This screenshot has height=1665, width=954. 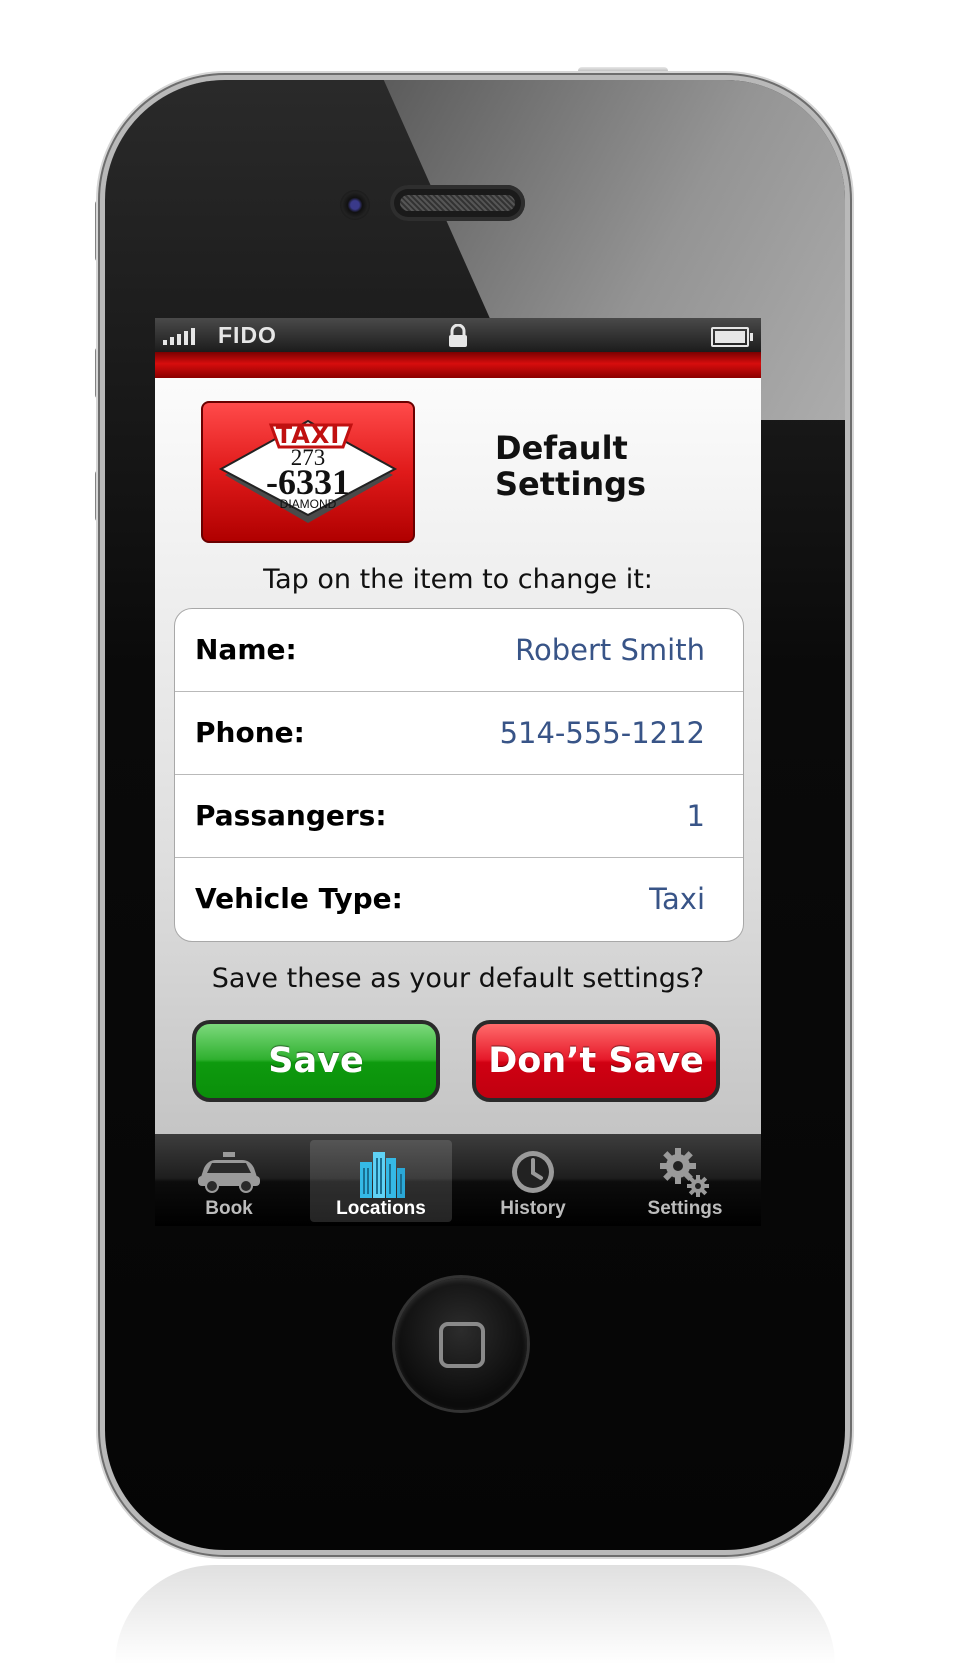 I want to click on save-prompt-text: Save these as your default settings?, so click(x=458, y=978).